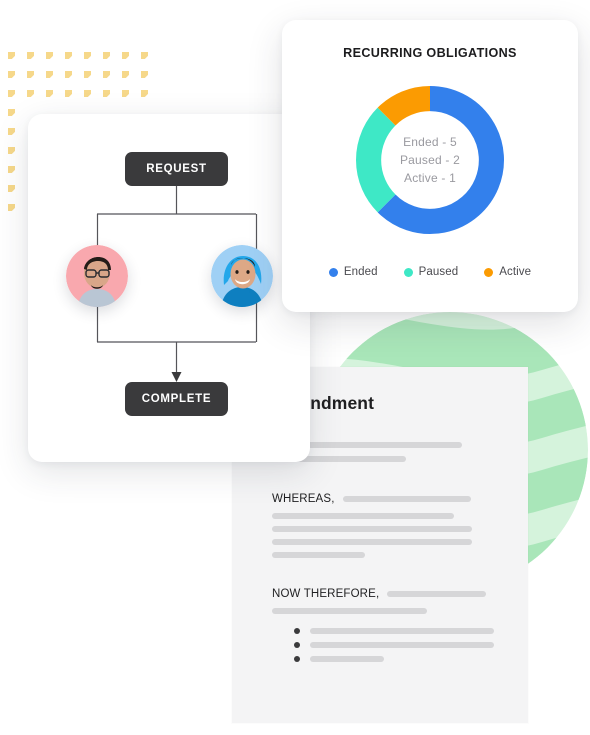 This screenshot has height=735, width=590. I want to click on donut-chart-svg, so click(430, 160).